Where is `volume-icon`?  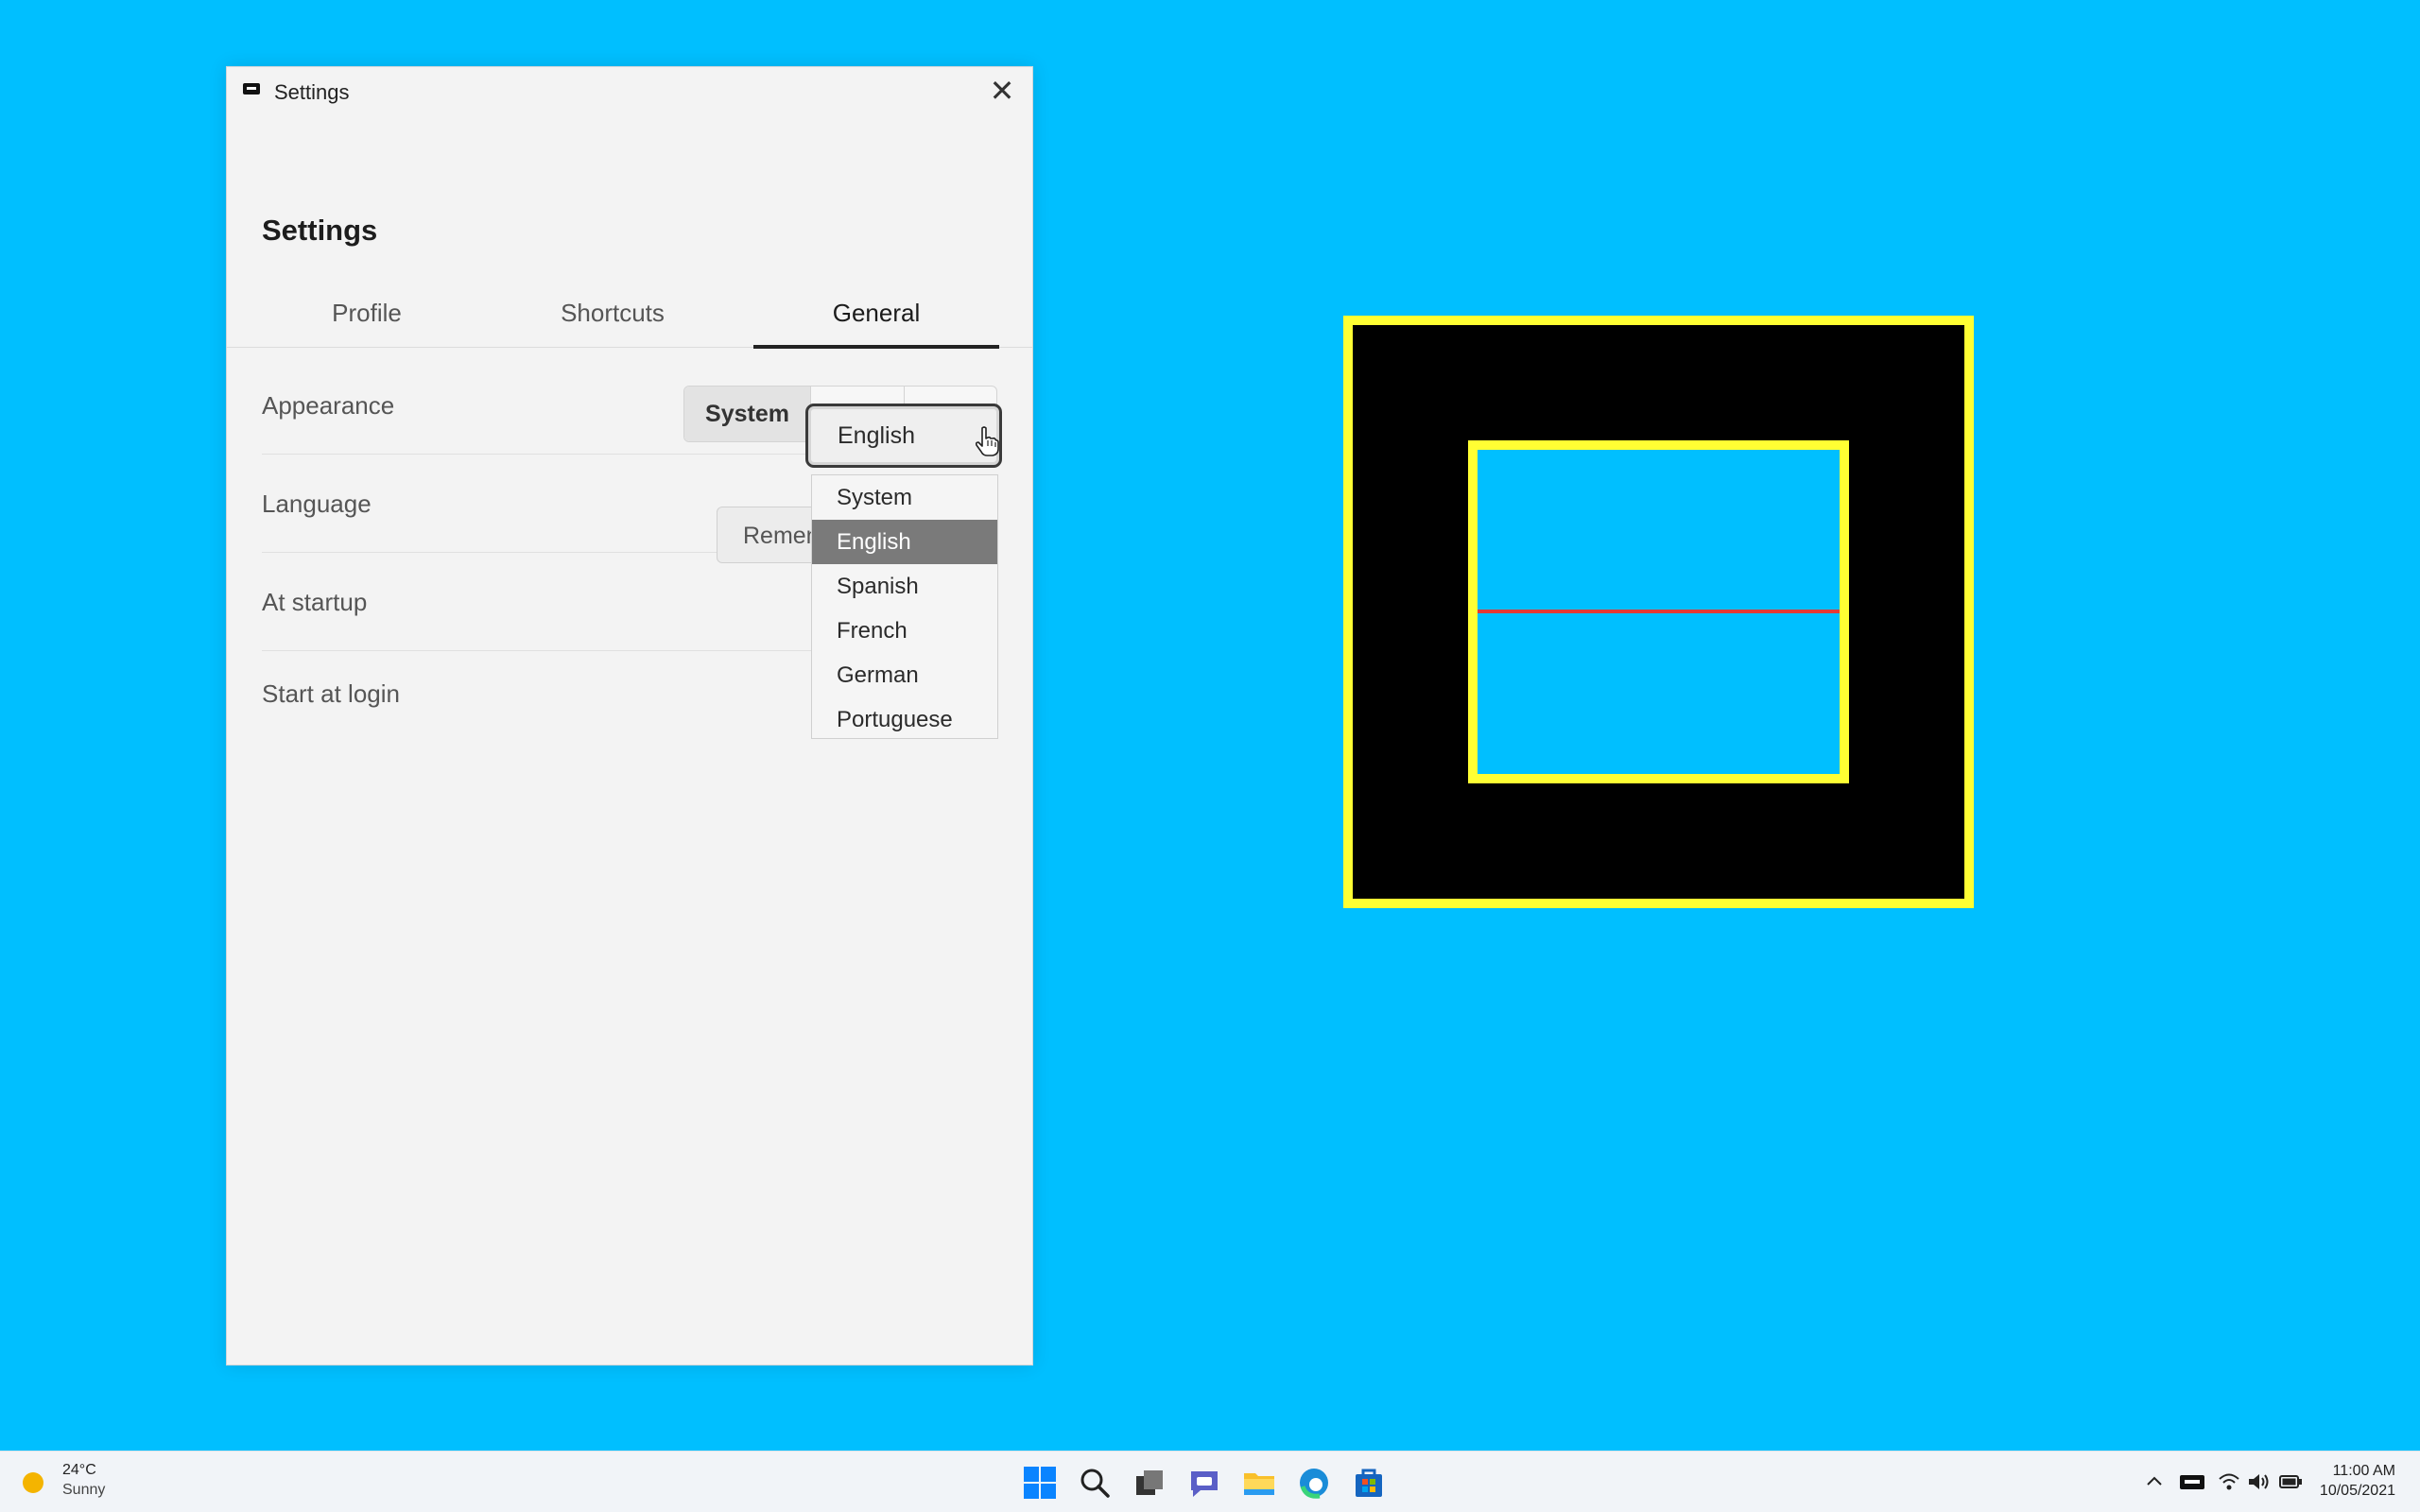
volume-icon is located at coordinates (2259, 1481).